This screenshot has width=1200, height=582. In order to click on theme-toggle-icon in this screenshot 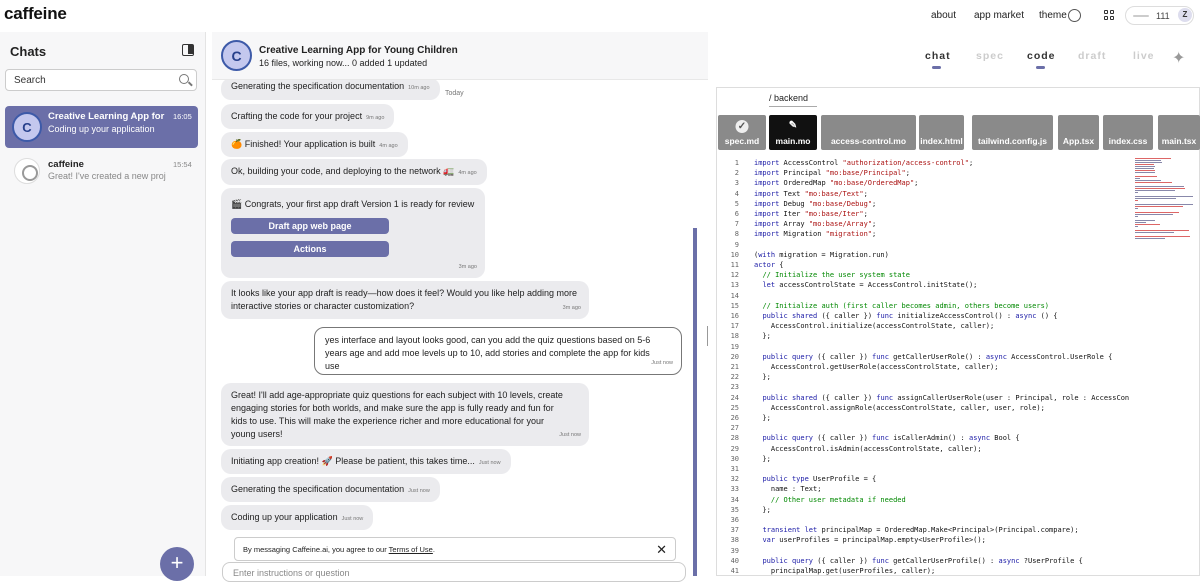, I will do `click(1074, 15)`.